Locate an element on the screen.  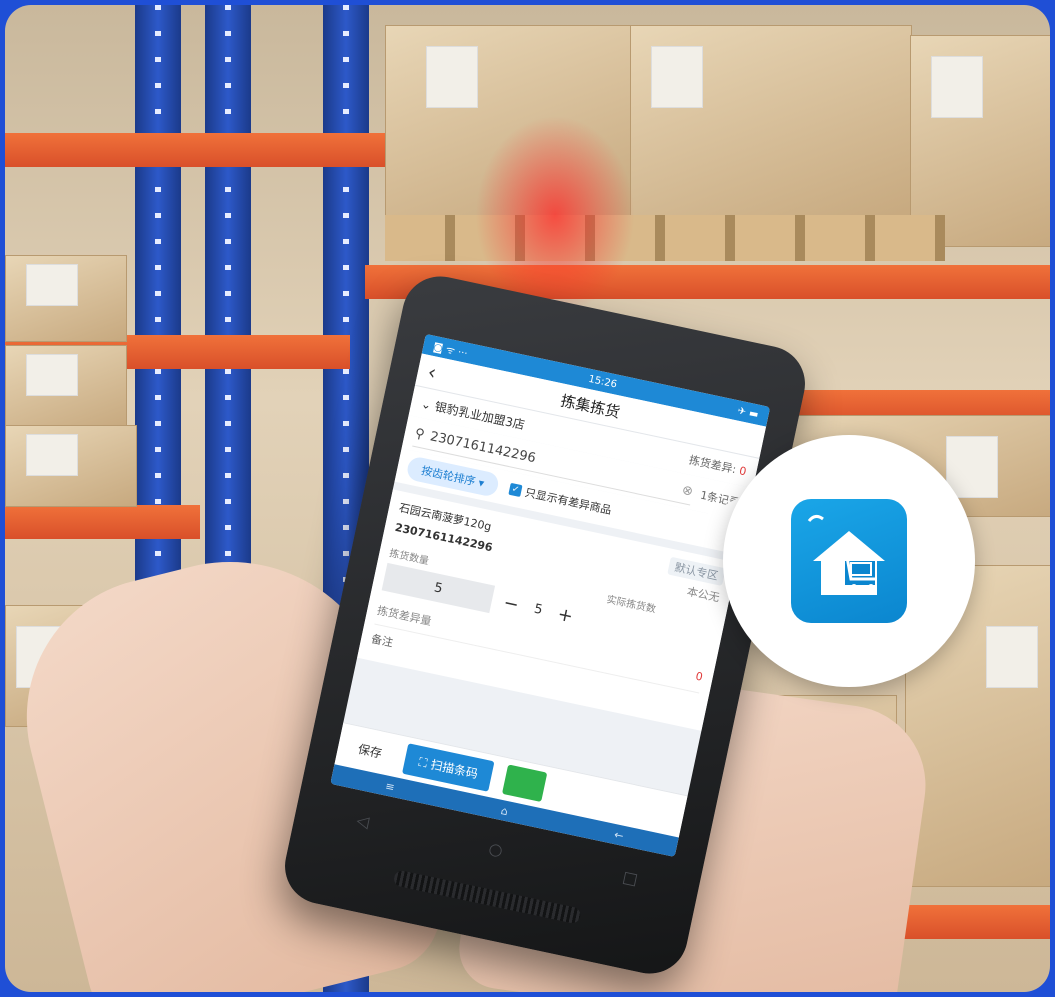
quantity-stepper: − 5 + is located at coordinates (538, 609).